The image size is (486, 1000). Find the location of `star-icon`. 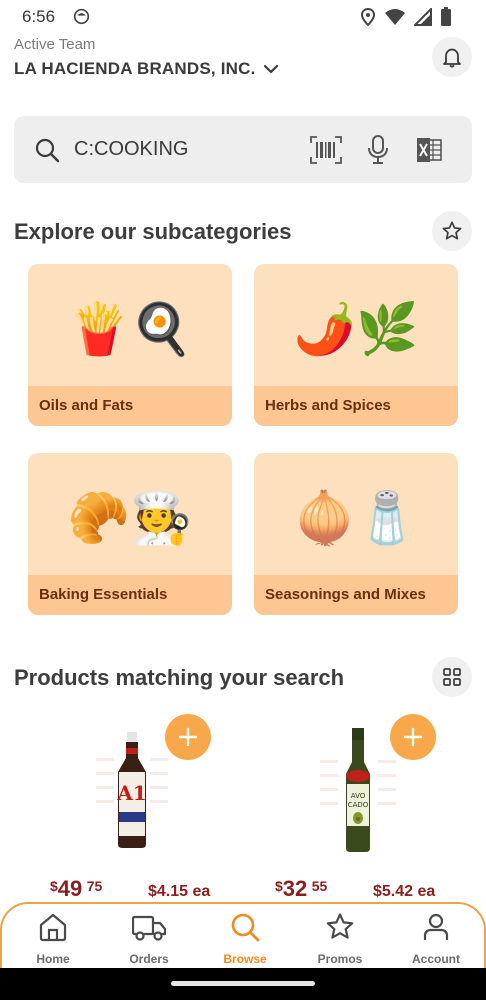

star-icon is located at coordinates (340, 926).